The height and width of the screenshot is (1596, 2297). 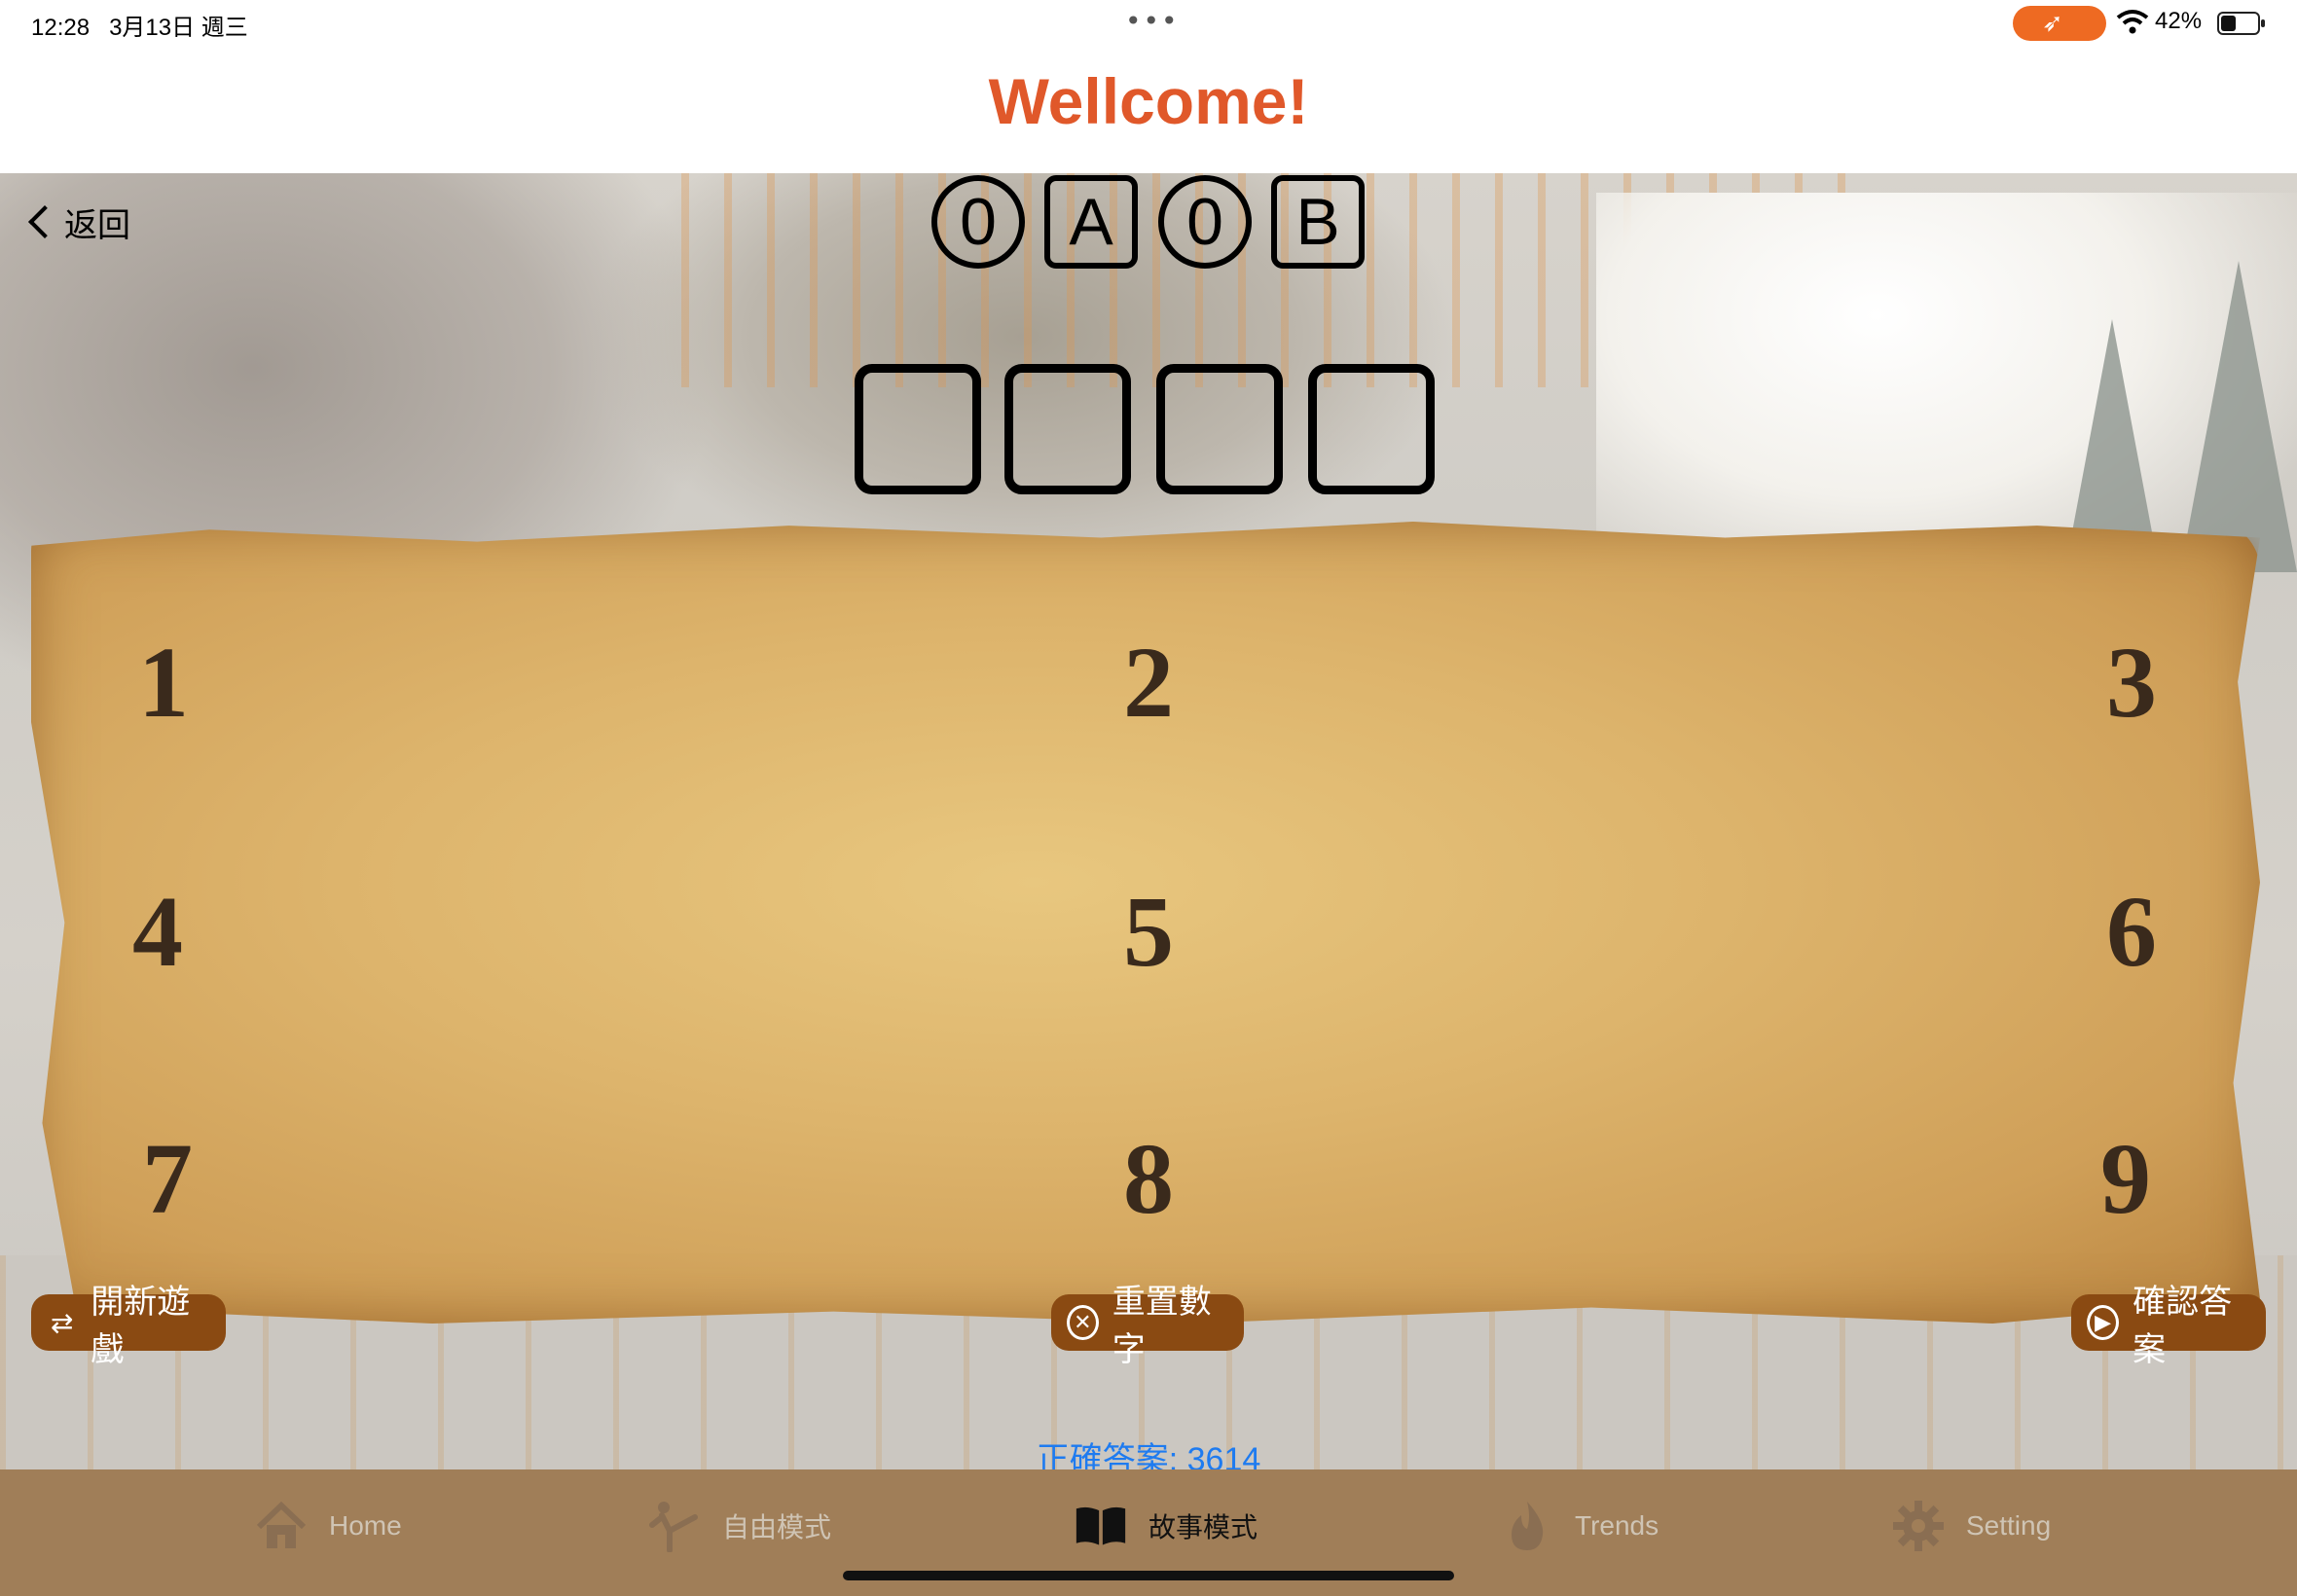 What do you see at coordinates (2103, 1322) in the screenshot?
I see `play-circle-icon: ▶` at bounding box center [2103, 1322].